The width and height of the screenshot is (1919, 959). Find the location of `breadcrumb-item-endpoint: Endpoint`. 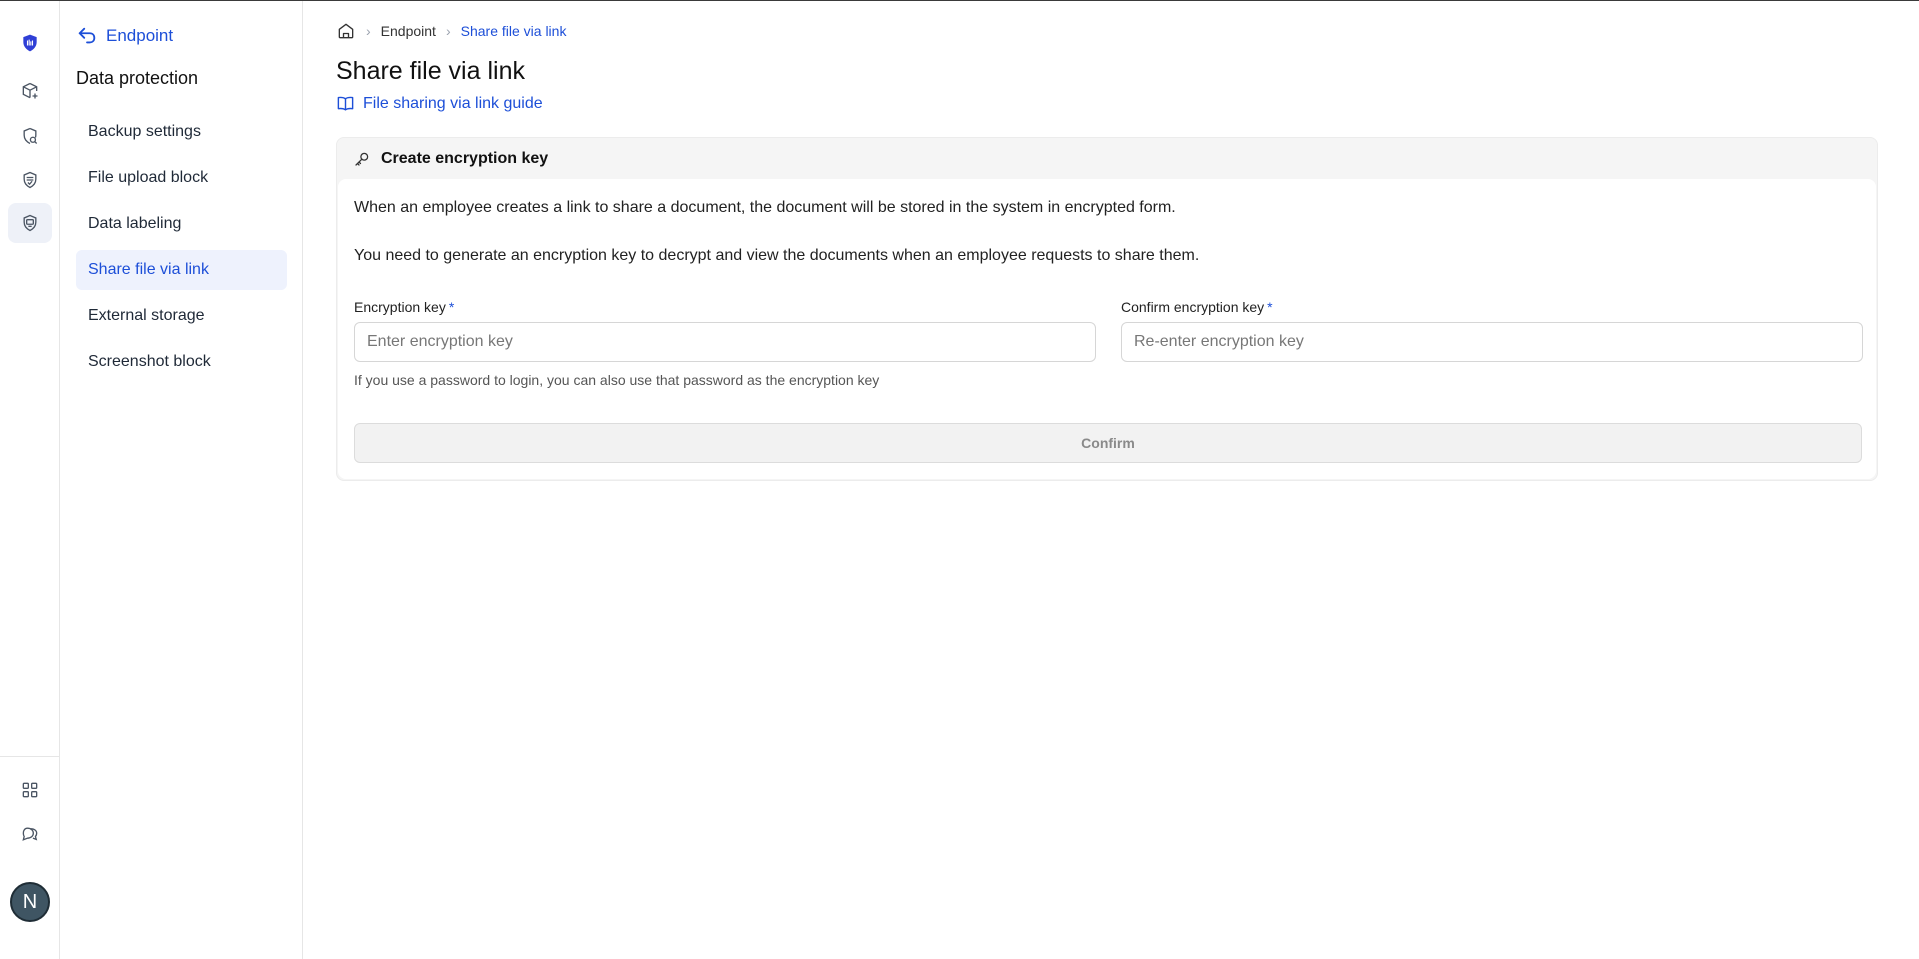

breadcrumb-item-endpoint: Endpoint is located at coordinates (408, 31).